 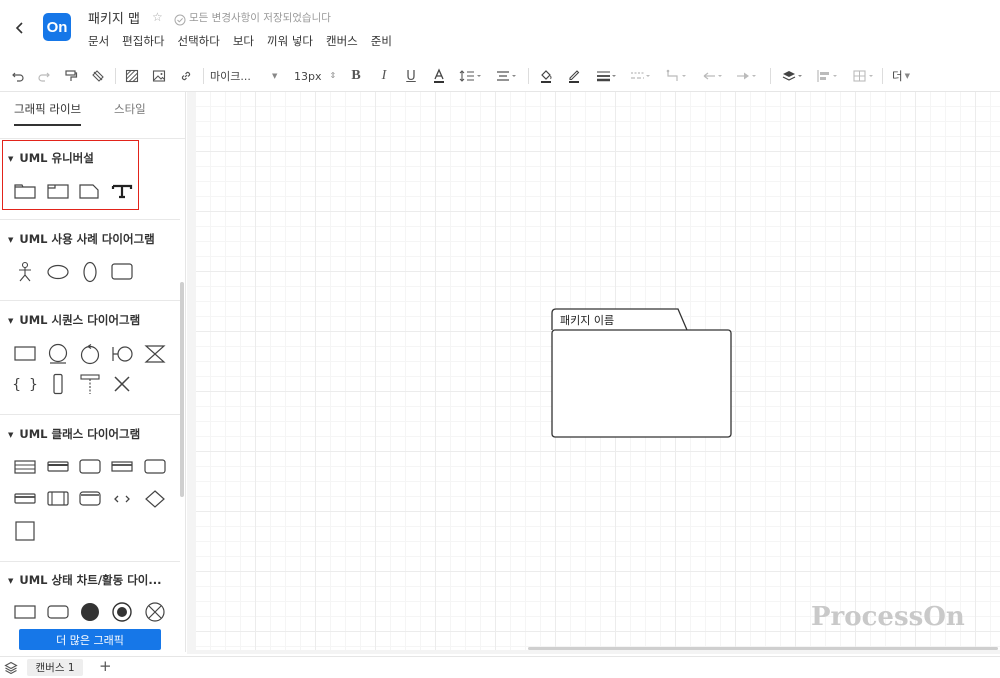 I want to click on sidebar-tabs: 그래픽 라이브 스타일, so click(x=92, y=111).